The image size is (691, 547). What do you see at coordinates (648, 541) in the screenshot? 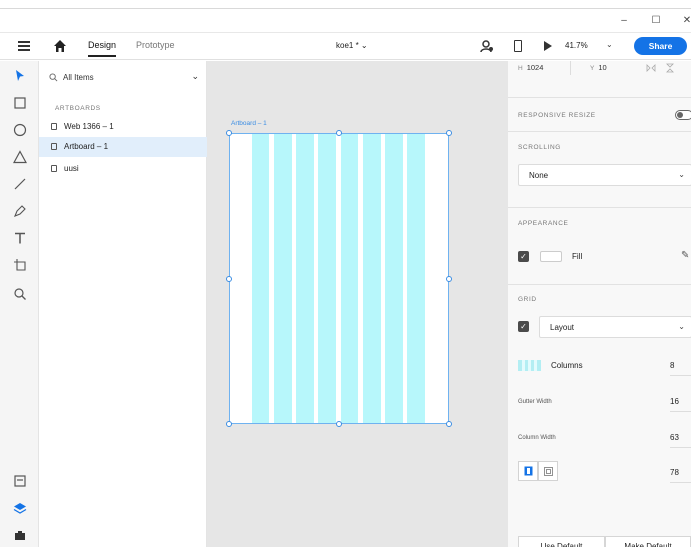
I see `make-default-button: Make Default` at bounding box center [648, 541].